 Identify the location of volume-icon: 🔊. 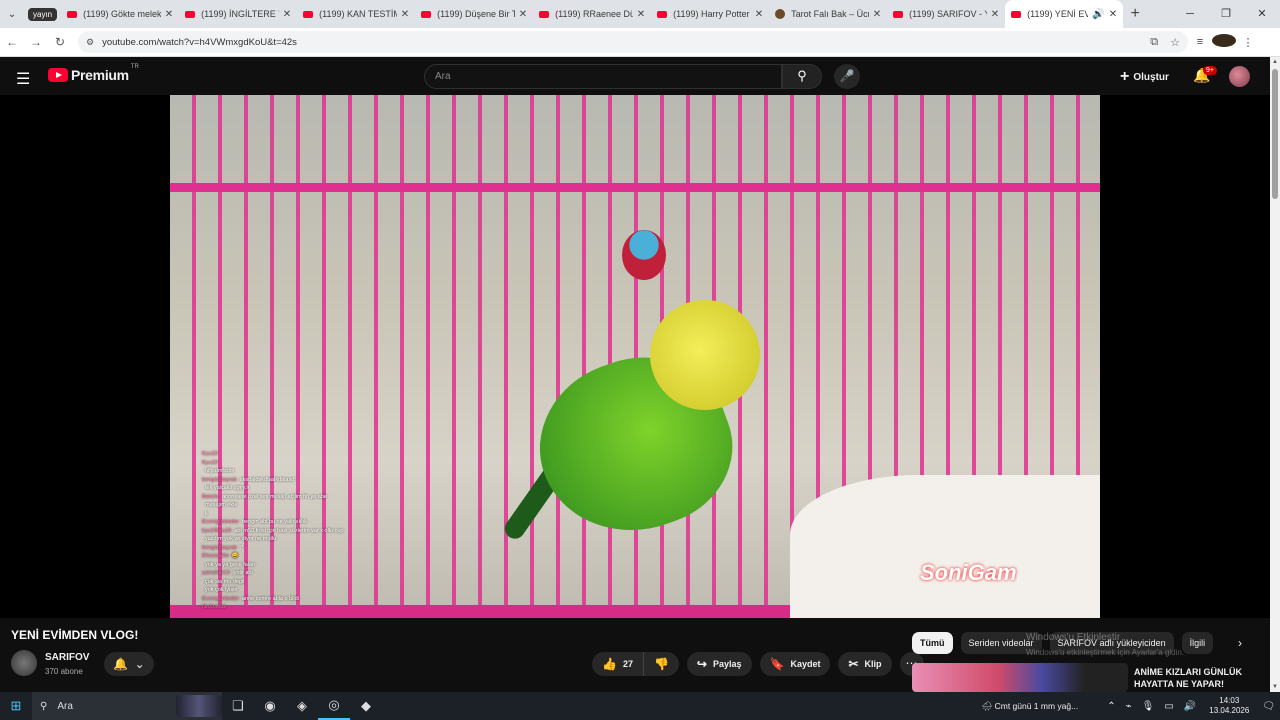
(1190, 706).